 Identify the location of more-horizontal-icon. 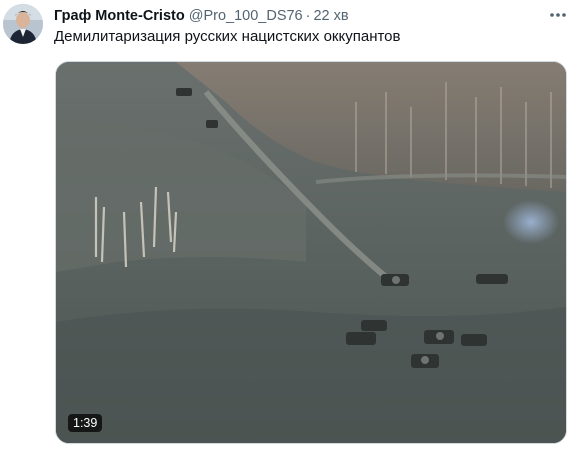
(558, 15).